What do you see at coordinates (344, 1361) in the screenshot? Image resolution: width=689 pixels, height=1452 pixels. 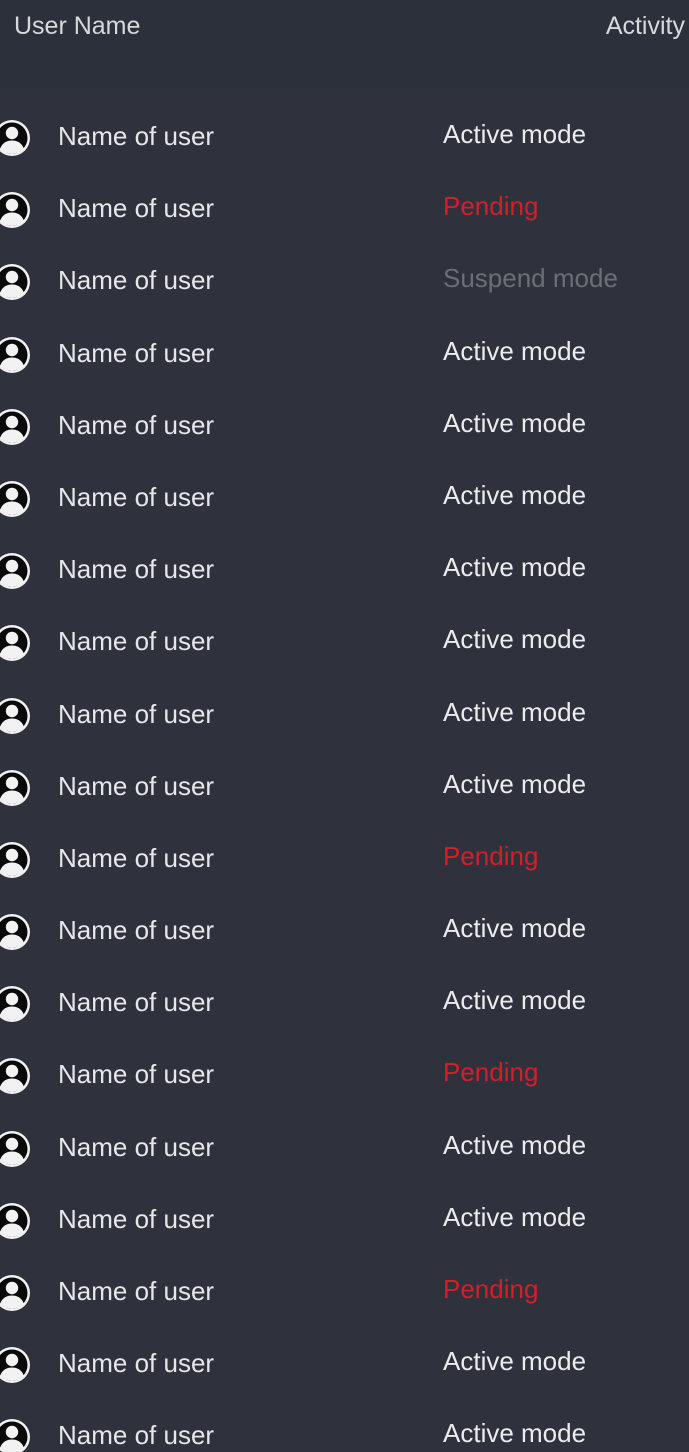 I see `user-row-18: Name of user Active mode` at bounding box center [344, 1361].